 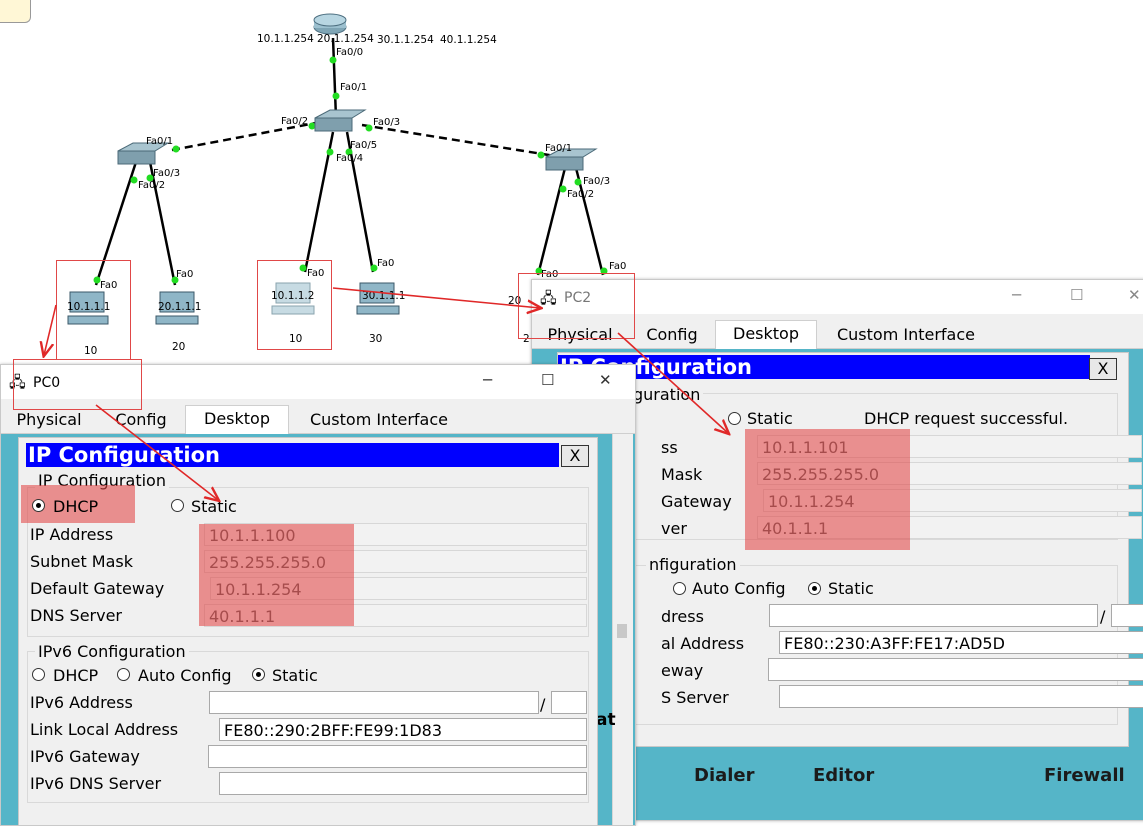 I want to click on highlight-box-pc0, so click(x=93, y=310).